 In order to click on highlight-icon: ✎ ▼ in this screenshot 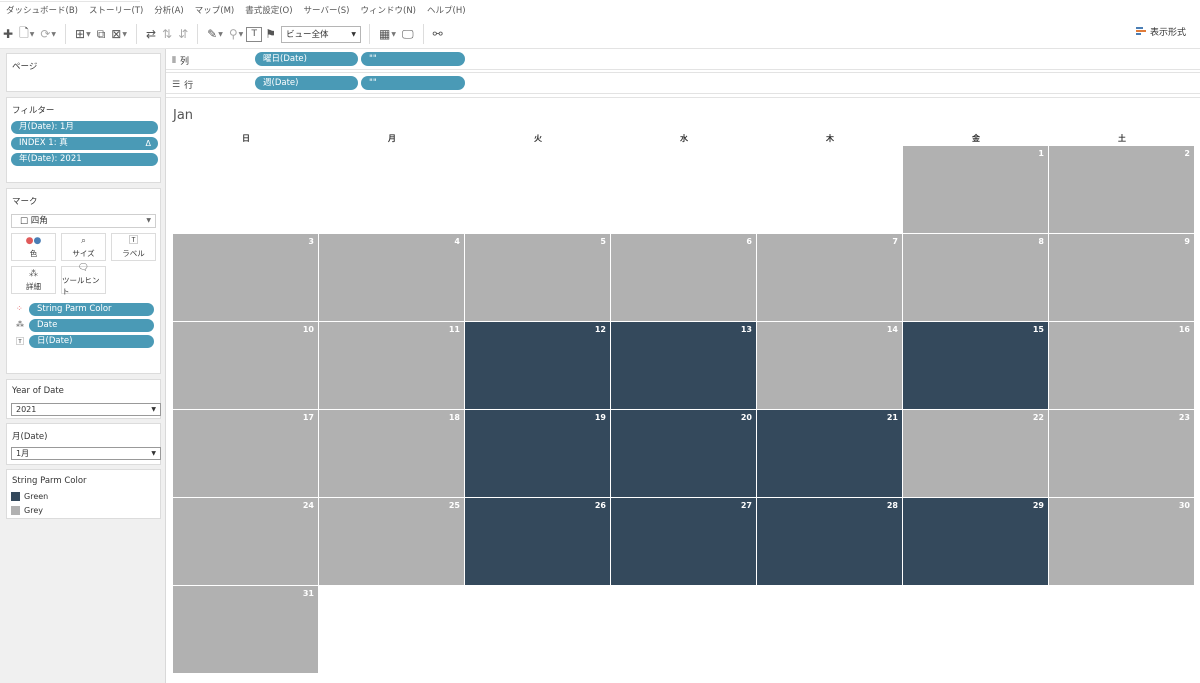, I will do `click(215, 34)`.